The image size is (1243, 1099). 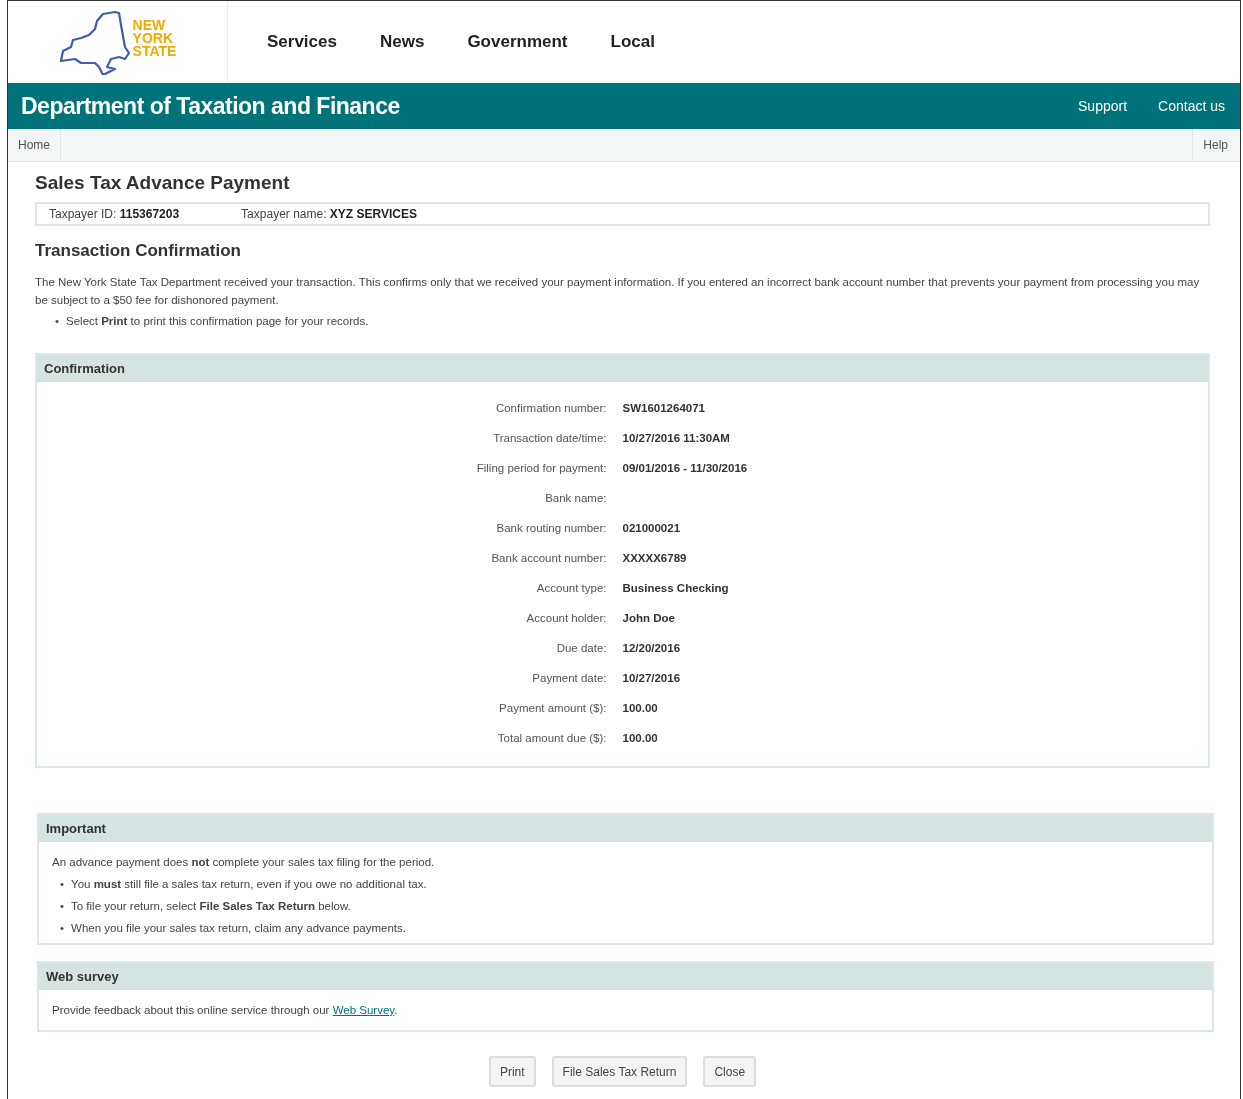 What do you see at coordinates (664, 408) in the screenshot?
I see `field-value: SW1601264071` at bounding box center [664, 408].